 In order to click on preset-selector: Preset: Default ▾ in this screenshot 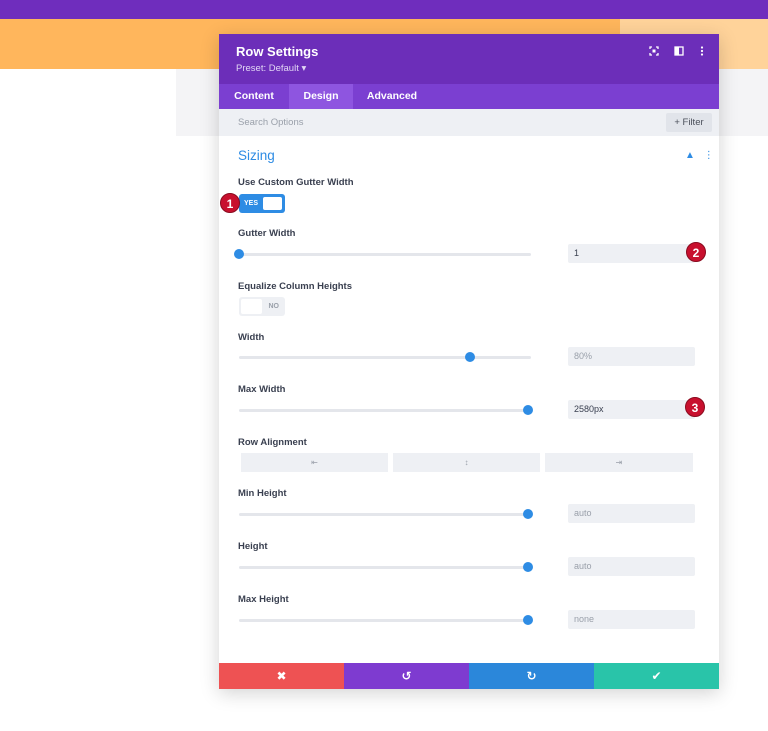, I will do `click(271, 68)`.